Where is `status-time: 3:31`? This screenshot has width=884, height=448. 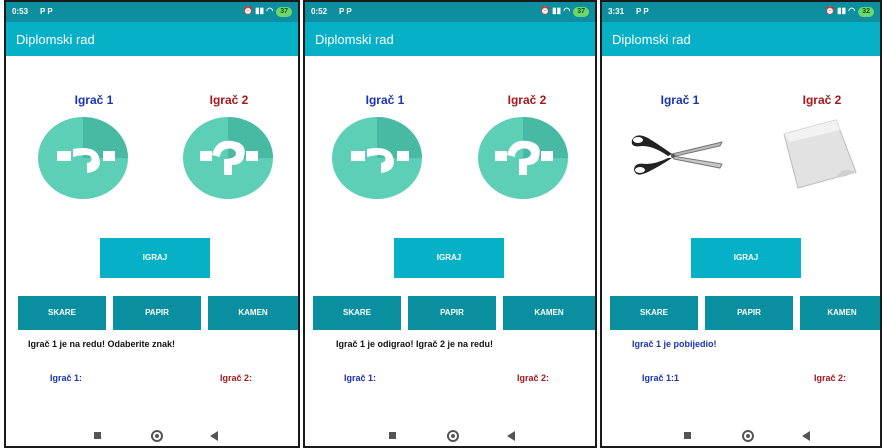
status-time: 3:31 is located at coordinates (616, 11).